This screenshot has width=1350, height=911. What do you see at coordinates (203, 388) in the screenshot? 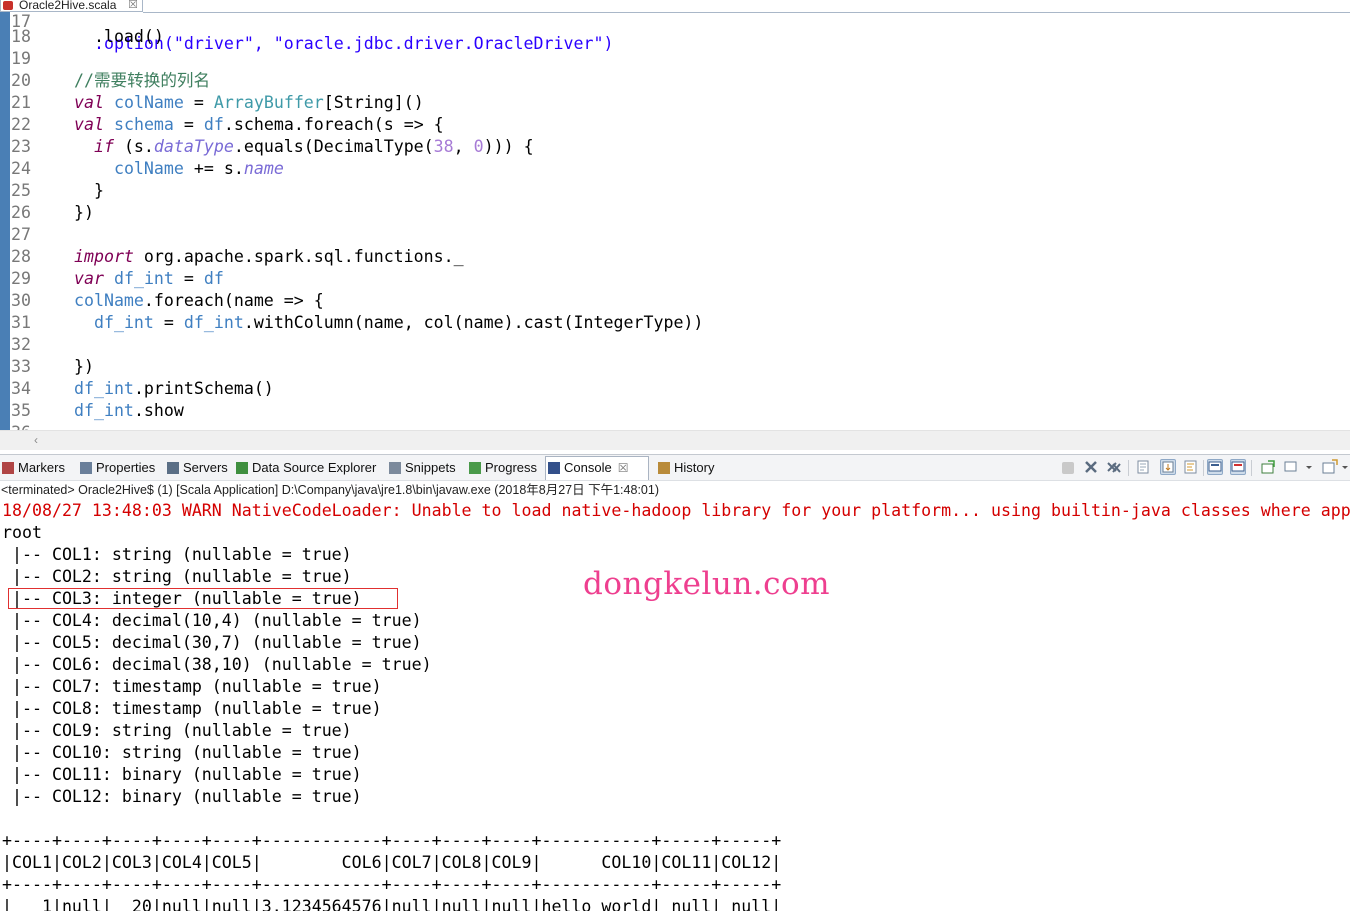
I see `code-token: .printSchema()` at bounding box center [203, 388].